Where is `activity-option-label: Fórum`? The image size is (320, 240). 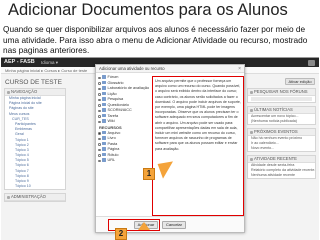
activity-option-label: Fórum is located at coordinates (113, 77).